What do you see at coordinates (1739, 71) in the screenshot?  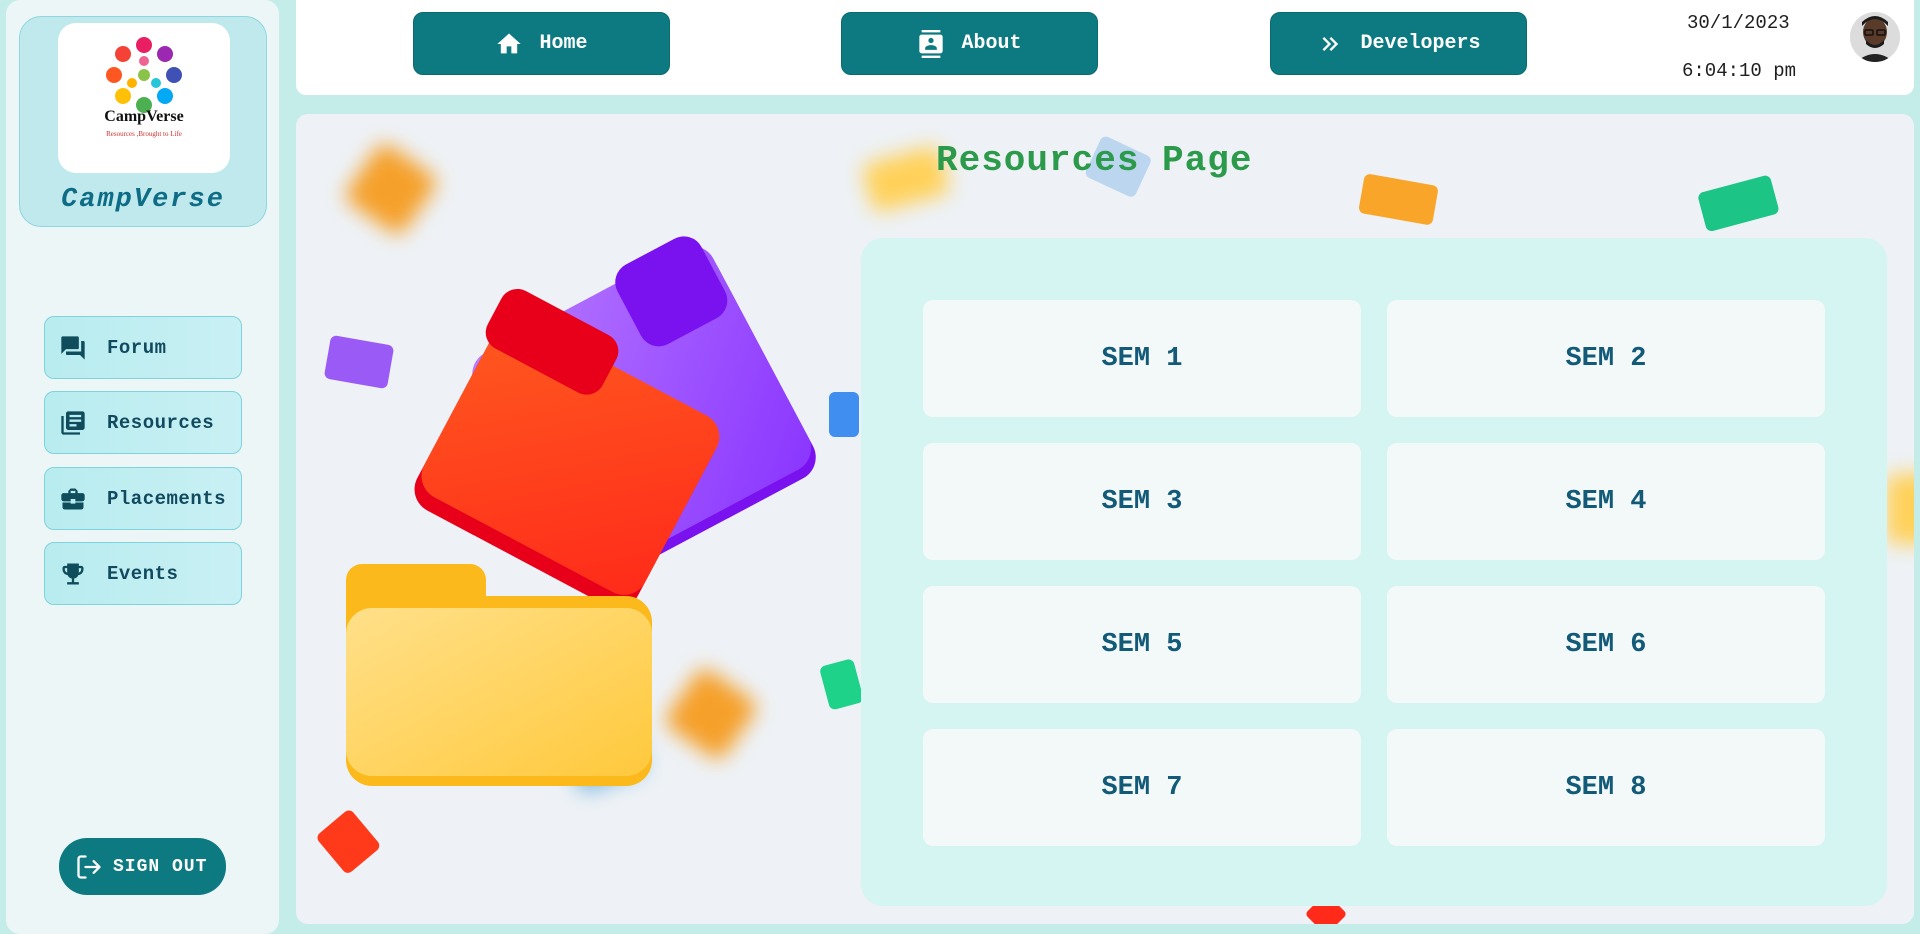 I see `current-time: 6:04:10 pm` at bounding box center [1739, 71].